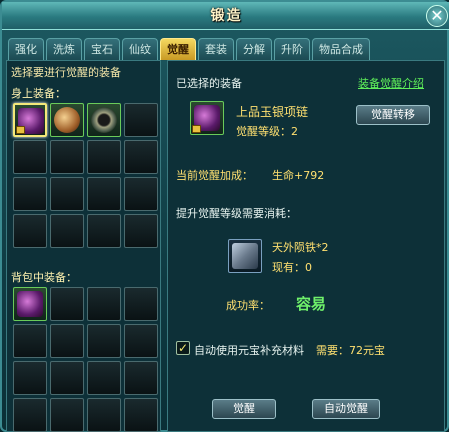  I want to click on auto-awaken-button: 自动觉醒, so click(346, 409).